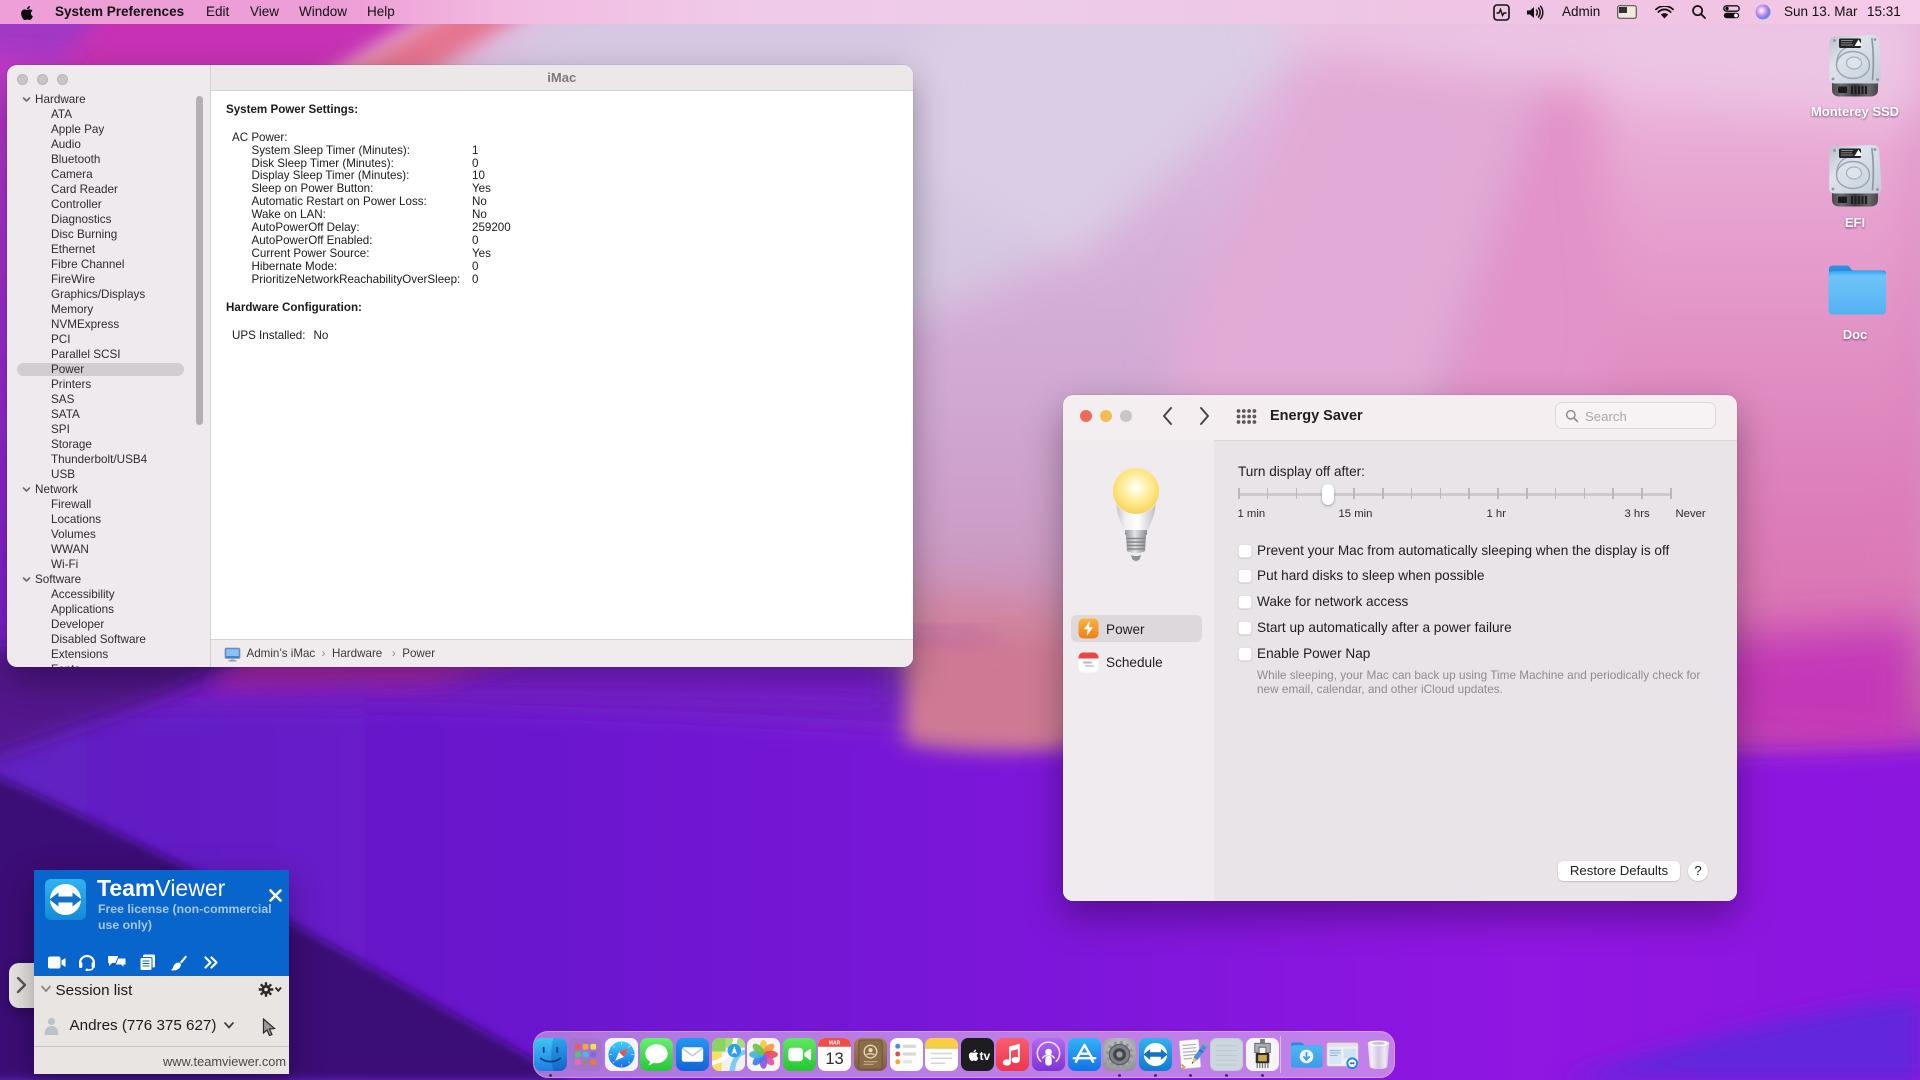 This screenshot has width=1920, height=1080. I want to click on svg-text: MAR, so click(835, 1043).